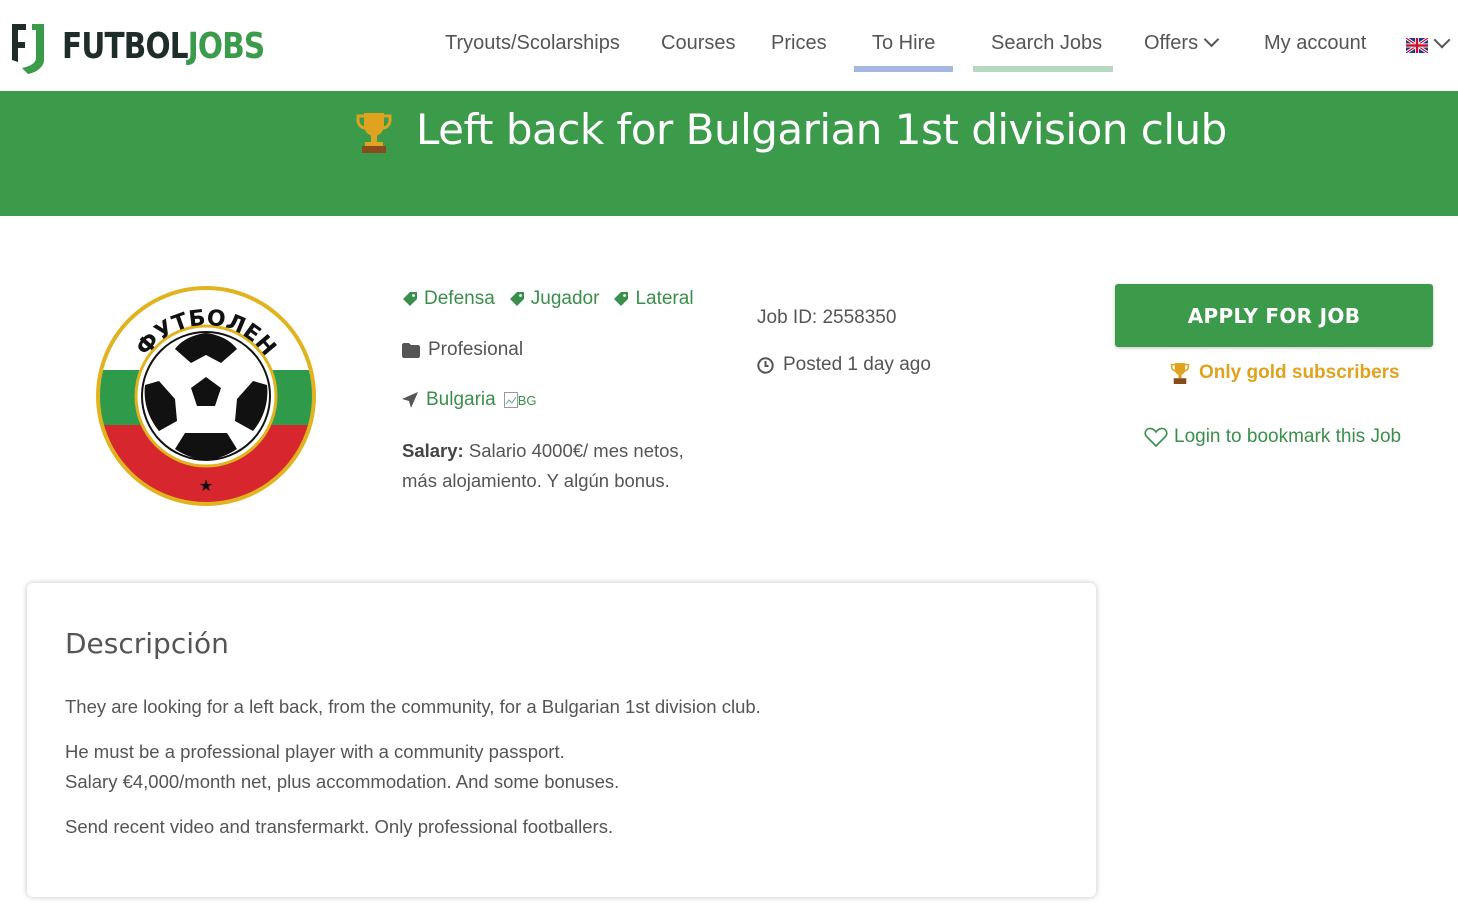 The image size is (1458, 906). I want to click on tag-jugador: Jugador, so click(554, 299).